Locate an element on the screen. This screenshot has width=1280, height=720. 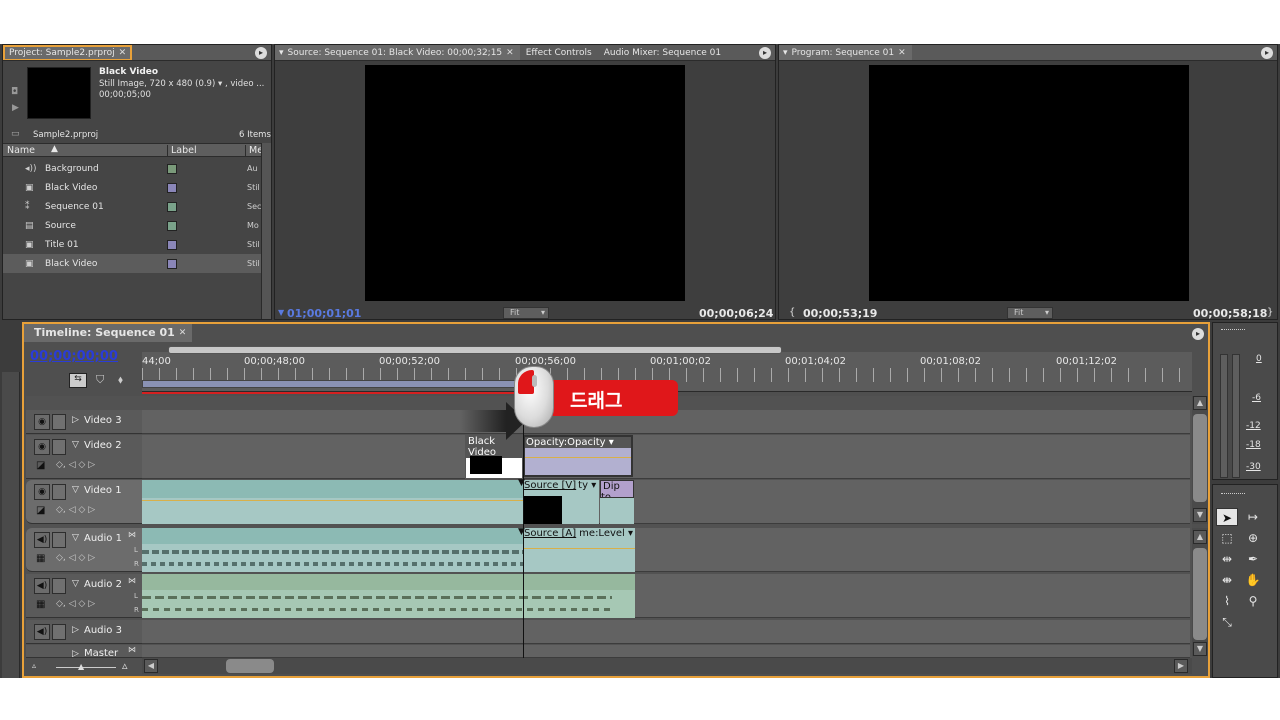
rolling-edit-tool-icon: ⊕ is located at coordinates (1253, 538).